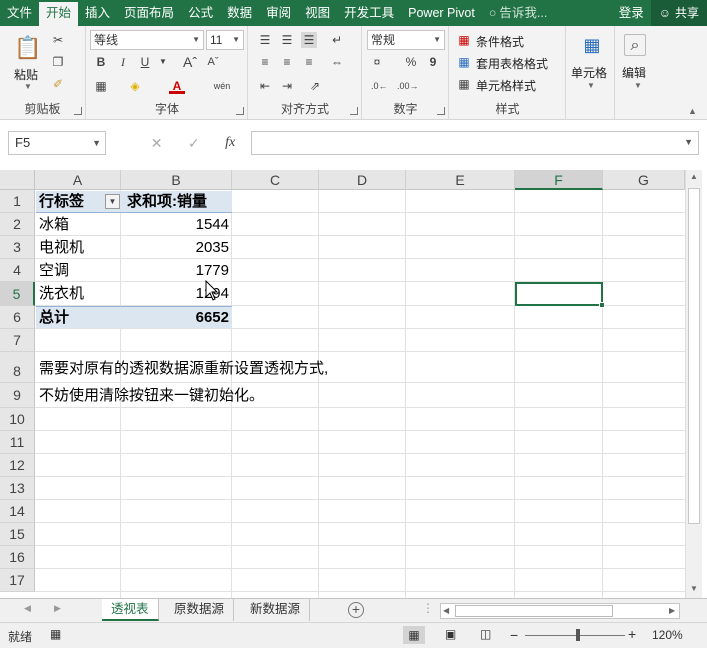 The width and height of the screenshot is (707, 648). I want to click on row-header-6: 6, so click(17, 317).